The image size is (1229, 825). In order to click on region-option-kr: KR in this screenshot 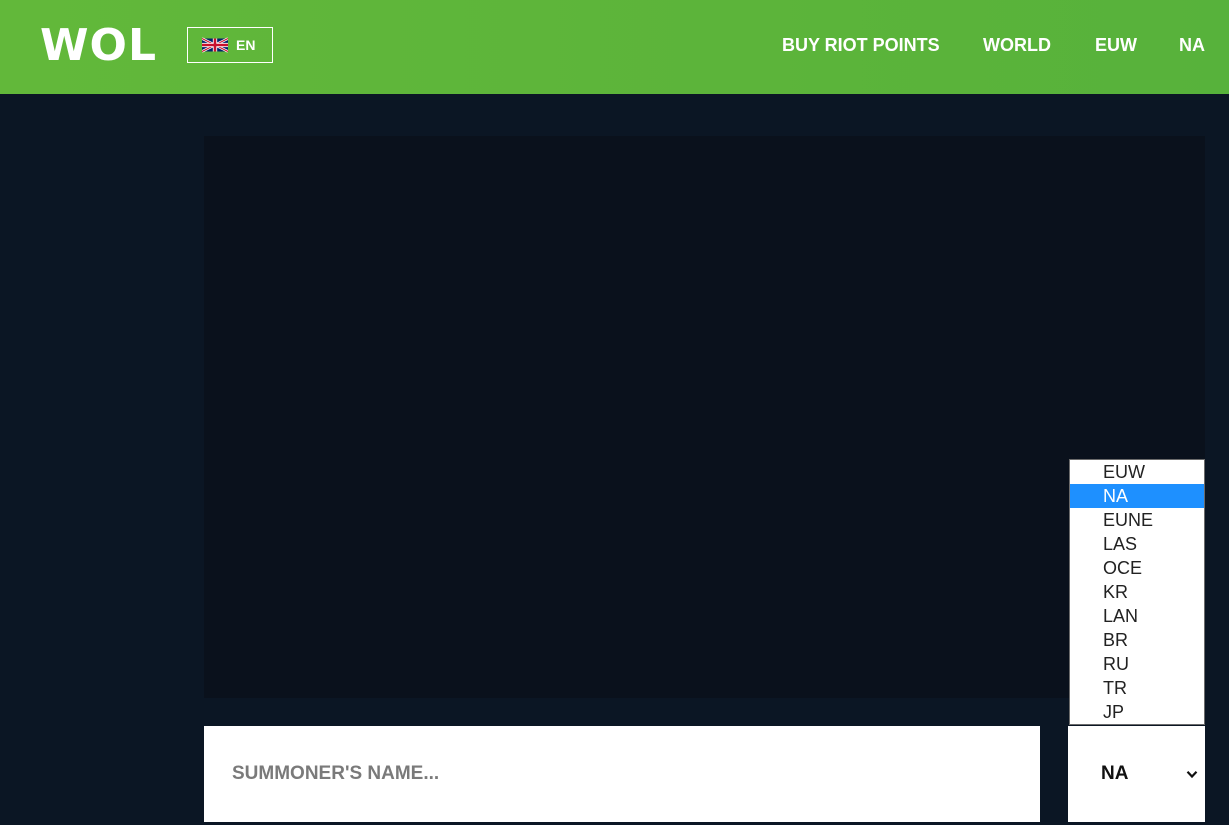, I will do `click(1137, 592)`.